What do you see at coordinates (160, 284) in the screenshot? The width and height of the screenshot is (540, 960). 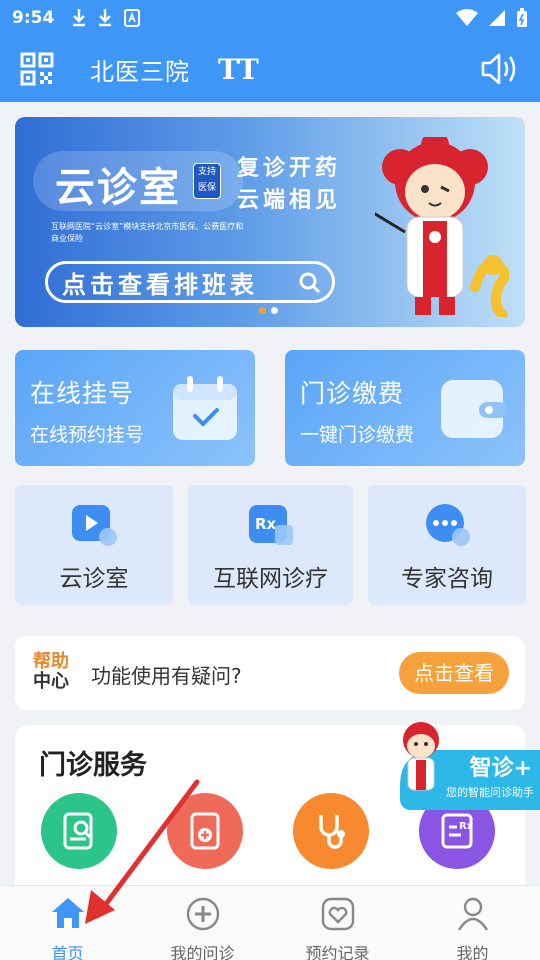 I see `view-schedule-label: 点击查看排班表` at bounding box center [160, 284].